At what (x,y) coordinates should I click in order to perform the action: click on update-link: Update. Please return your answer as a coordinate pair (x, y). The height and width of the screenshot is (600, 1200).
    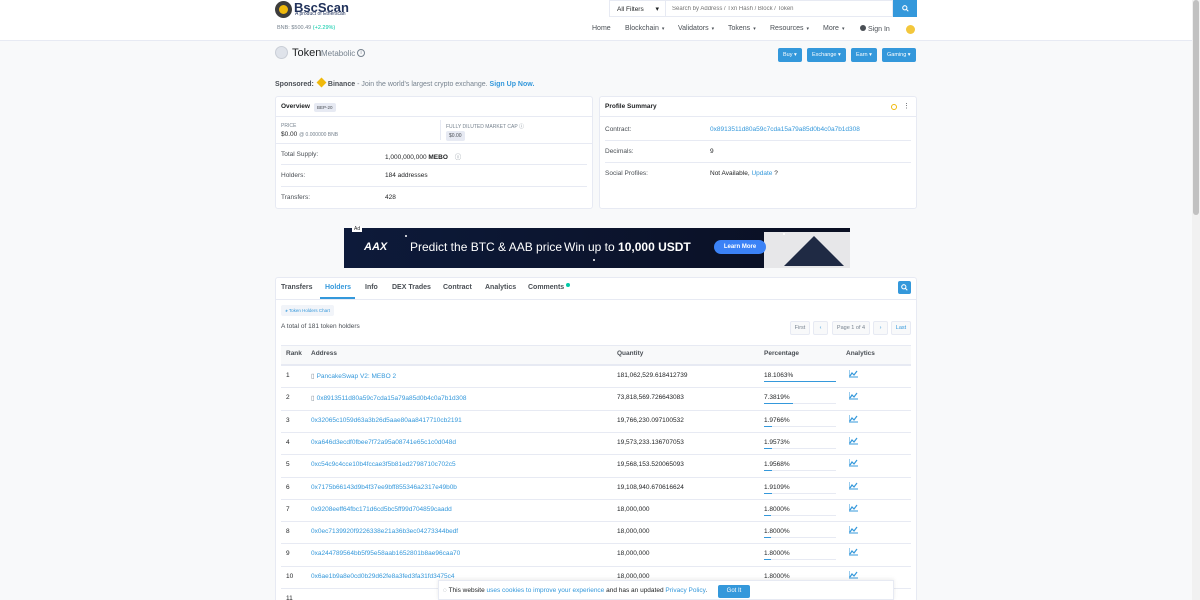
    Looking at the image, I should click on (761, 173).